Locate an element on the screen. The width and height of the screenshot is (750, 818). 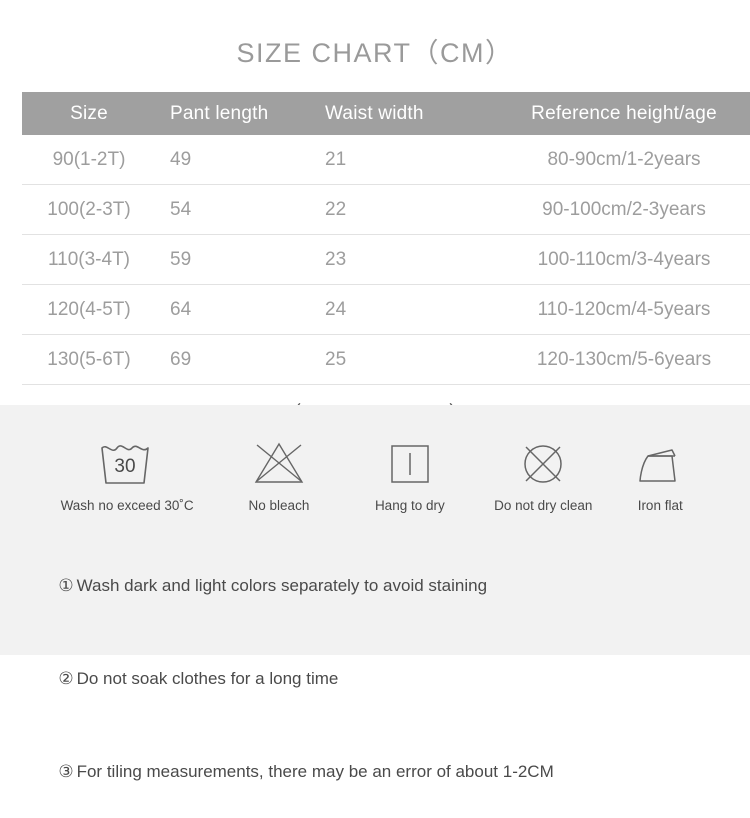
cell-waist-width: 21 is located at coordinates (398, 160).